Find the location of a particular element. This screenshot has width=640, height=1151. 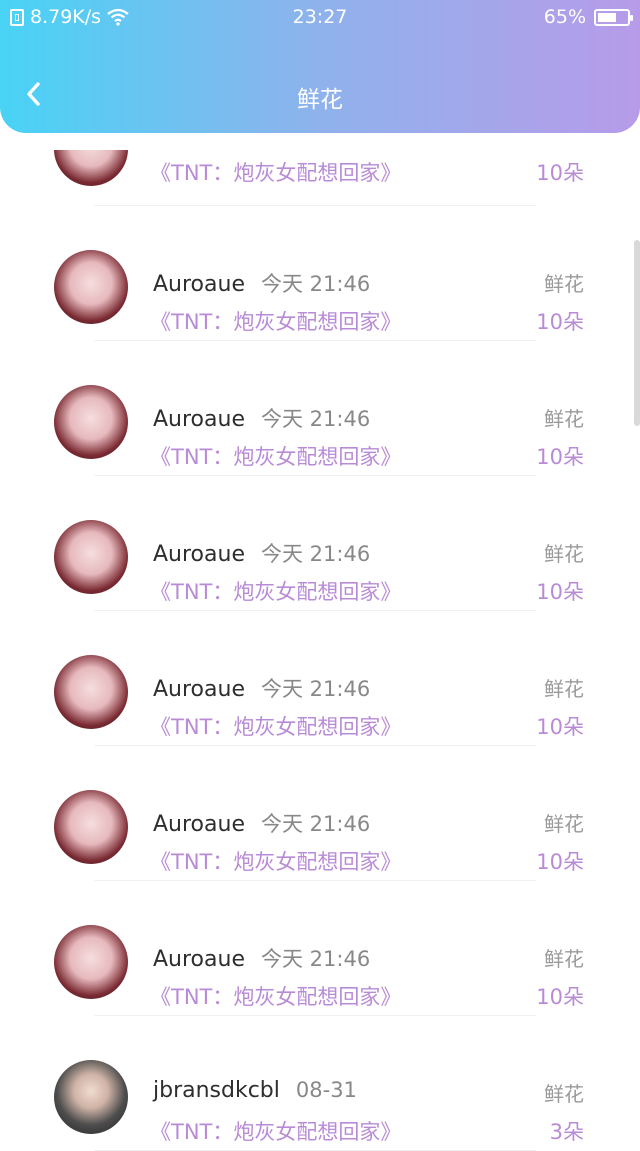

page-title: 鲜花 is located at coordinates (320, 100).